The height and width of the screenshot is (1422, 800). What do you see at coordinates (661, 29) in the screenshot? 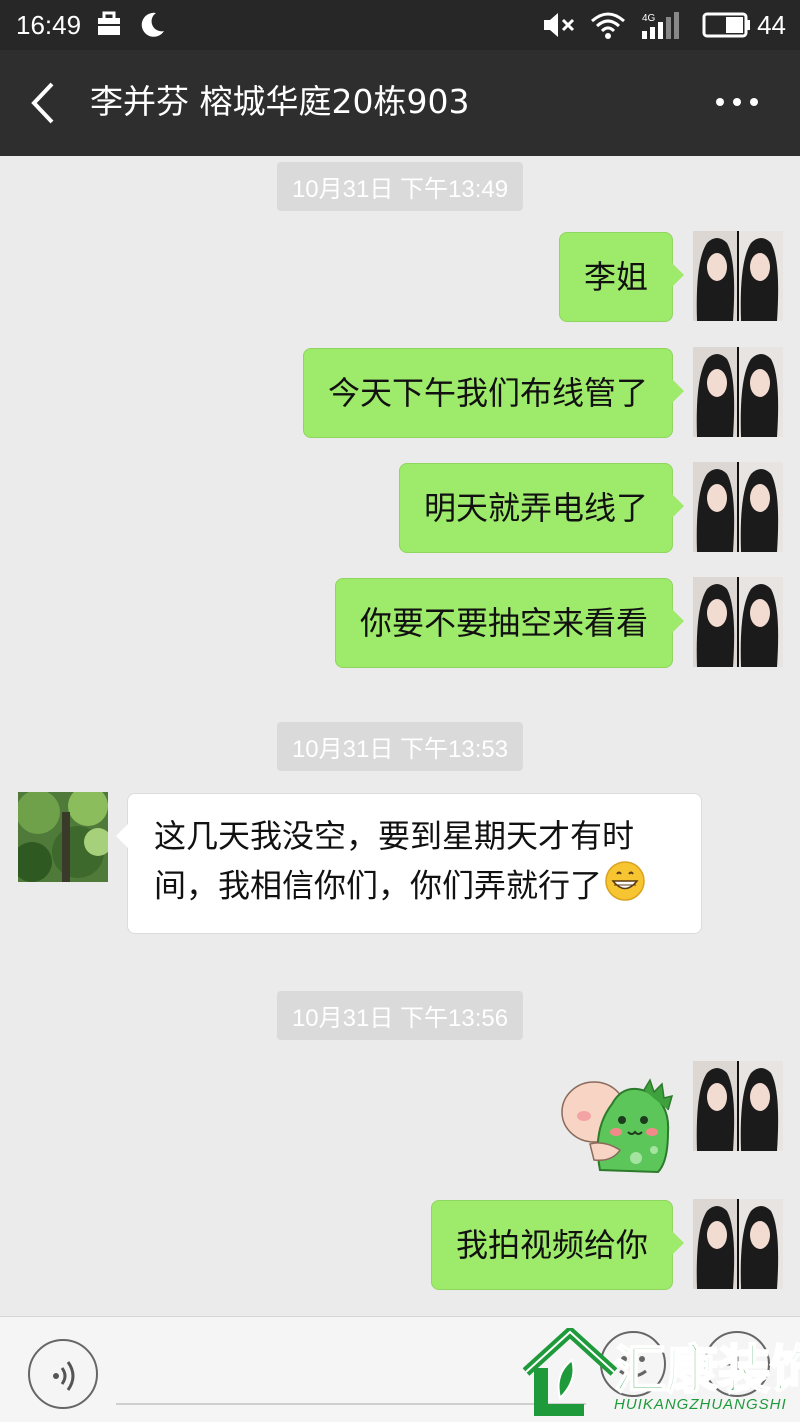
I see `signal-icon: 4G` at bounding box center [661, 29].